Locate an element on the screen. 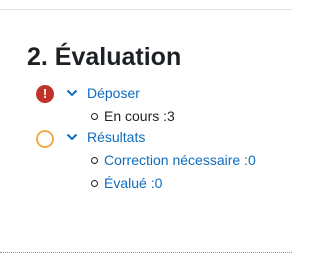  top-divider is located at coordinates (146, 9).